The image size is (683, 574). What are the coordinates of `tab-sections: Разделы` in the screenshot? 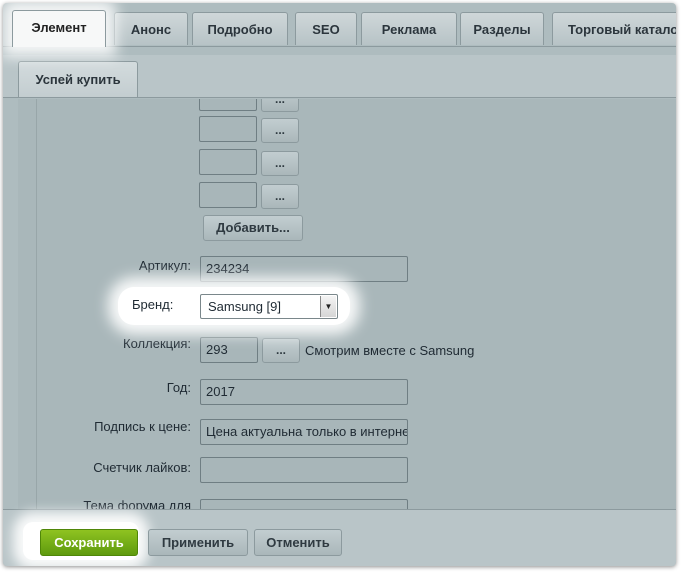 It's located at (502, 28).